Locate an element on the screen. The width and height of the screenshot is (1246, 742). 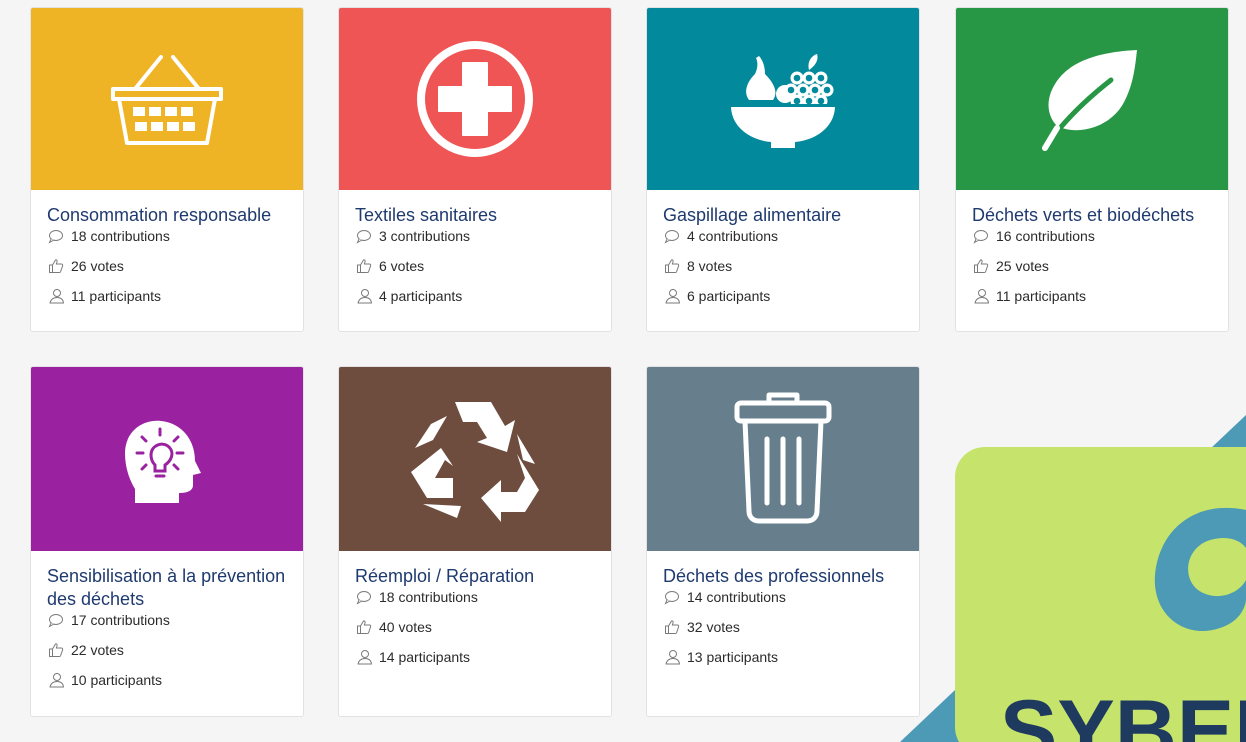
votes-stat: 26 votes is located at coordinates (170, 266).